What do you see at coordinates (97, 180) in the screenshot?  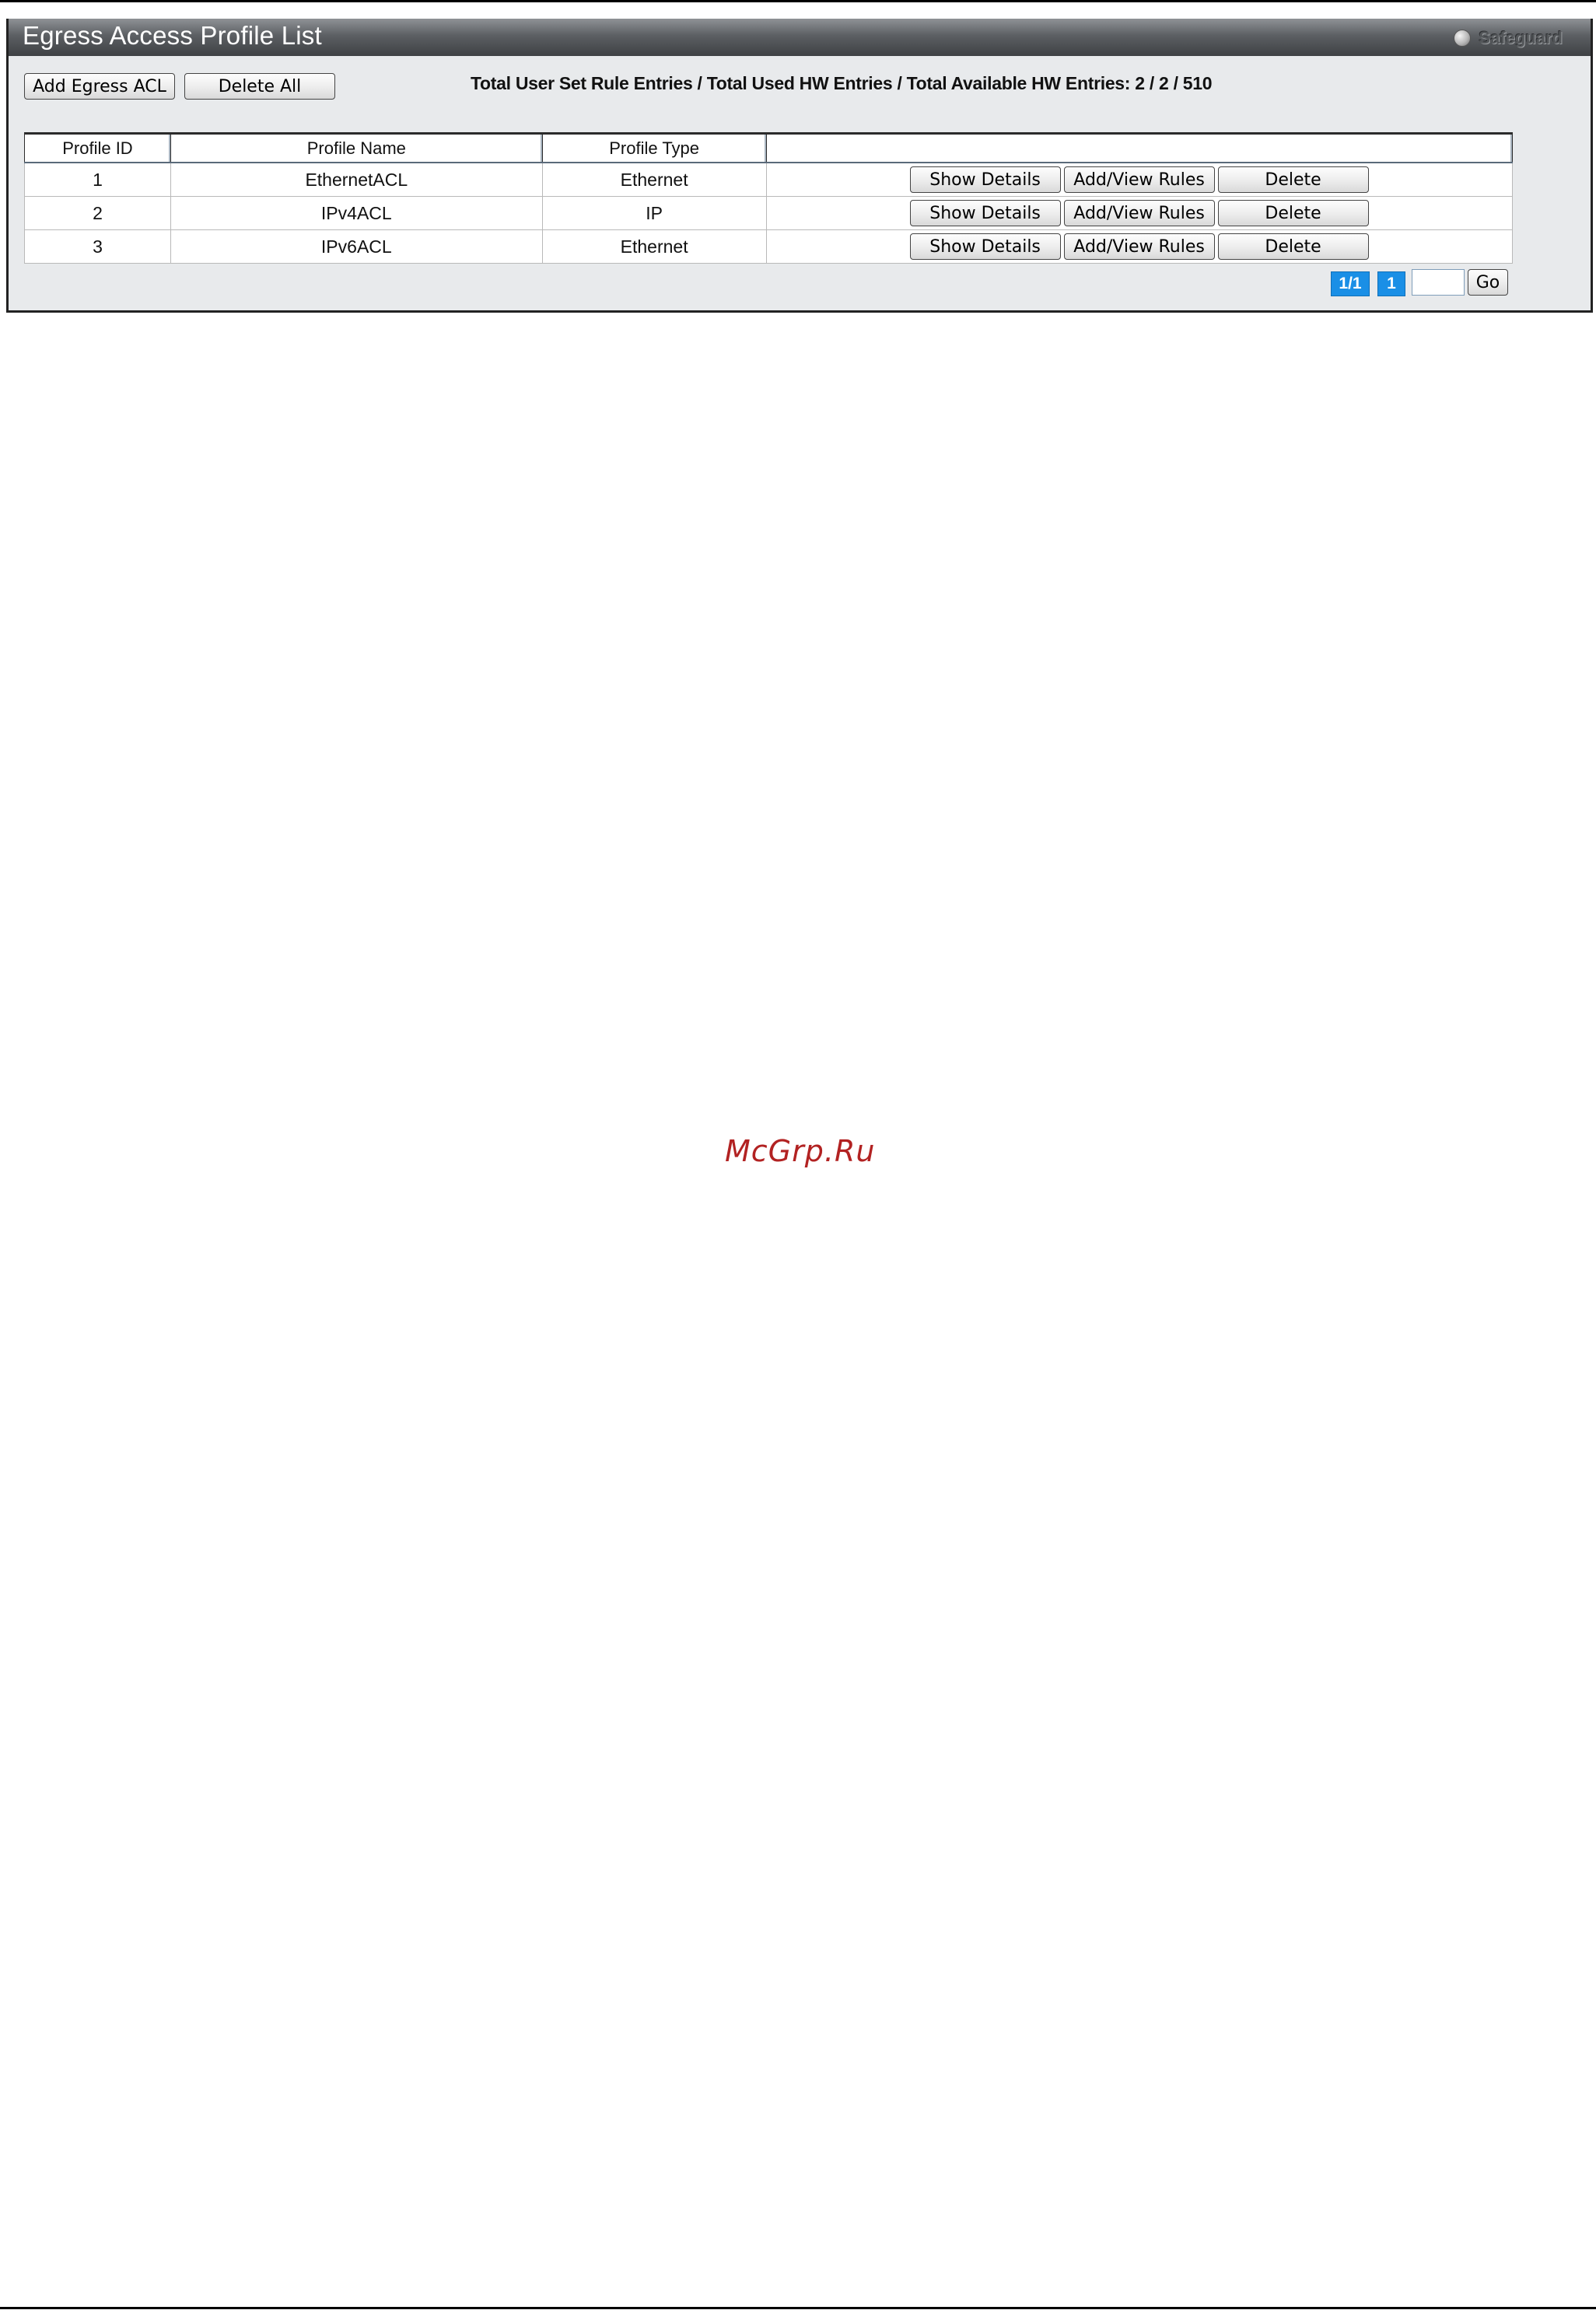 I see `profile-id-cell: 1` at bounding box center [97, 180].